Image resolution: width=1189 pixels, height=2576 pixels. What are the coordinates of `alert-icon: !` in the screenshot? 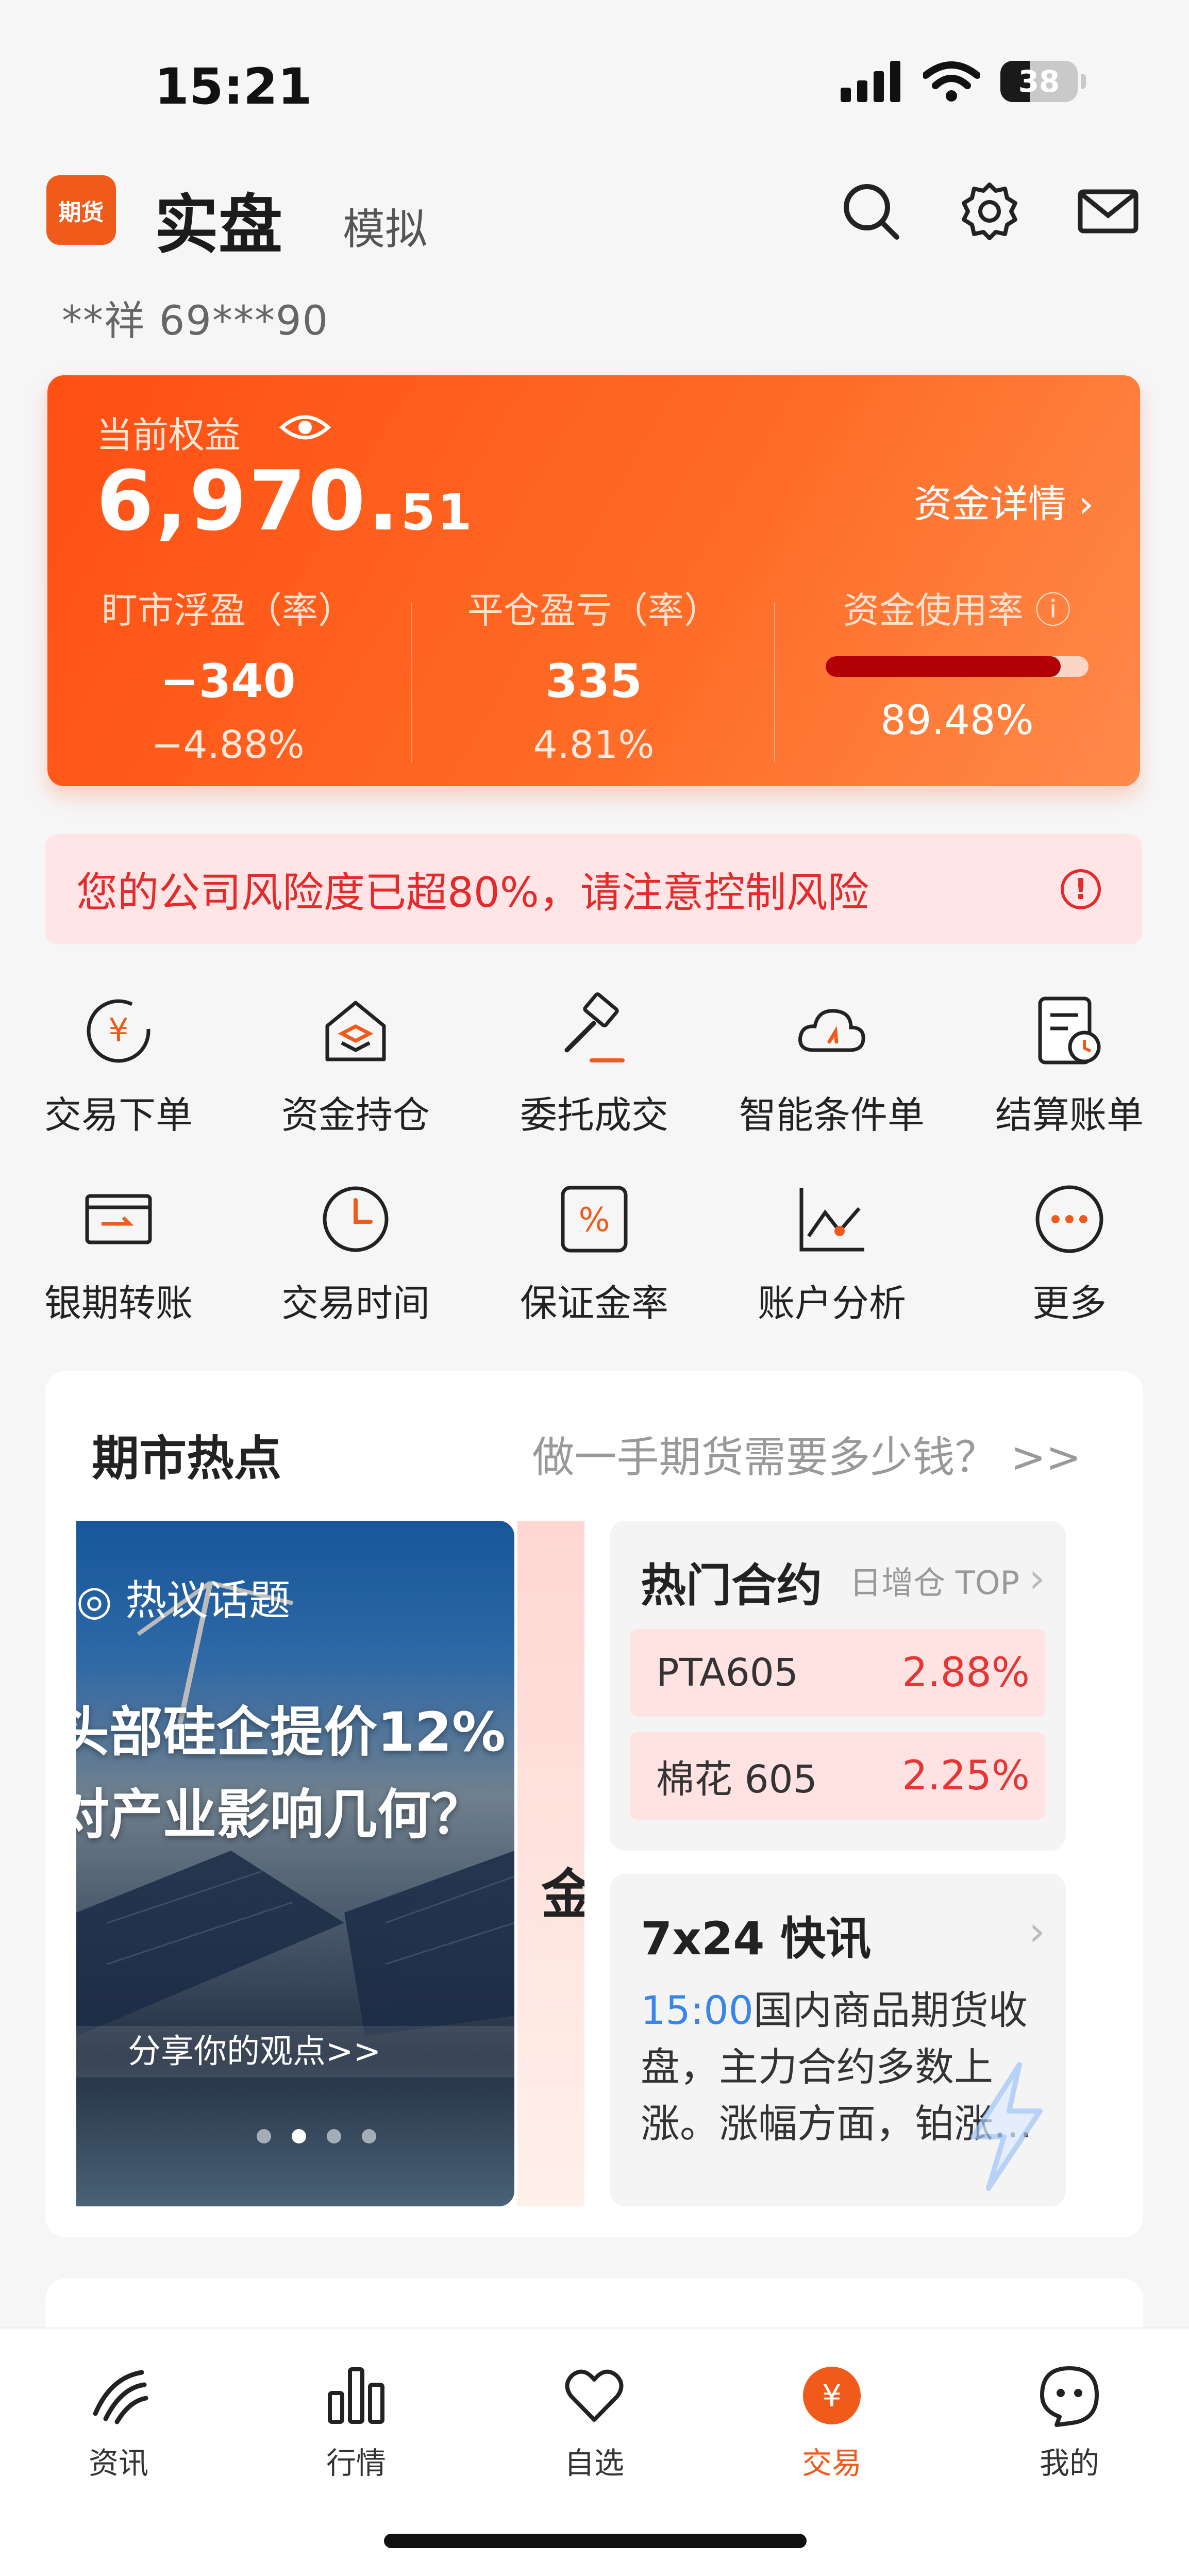 It's located at (1081, 889).